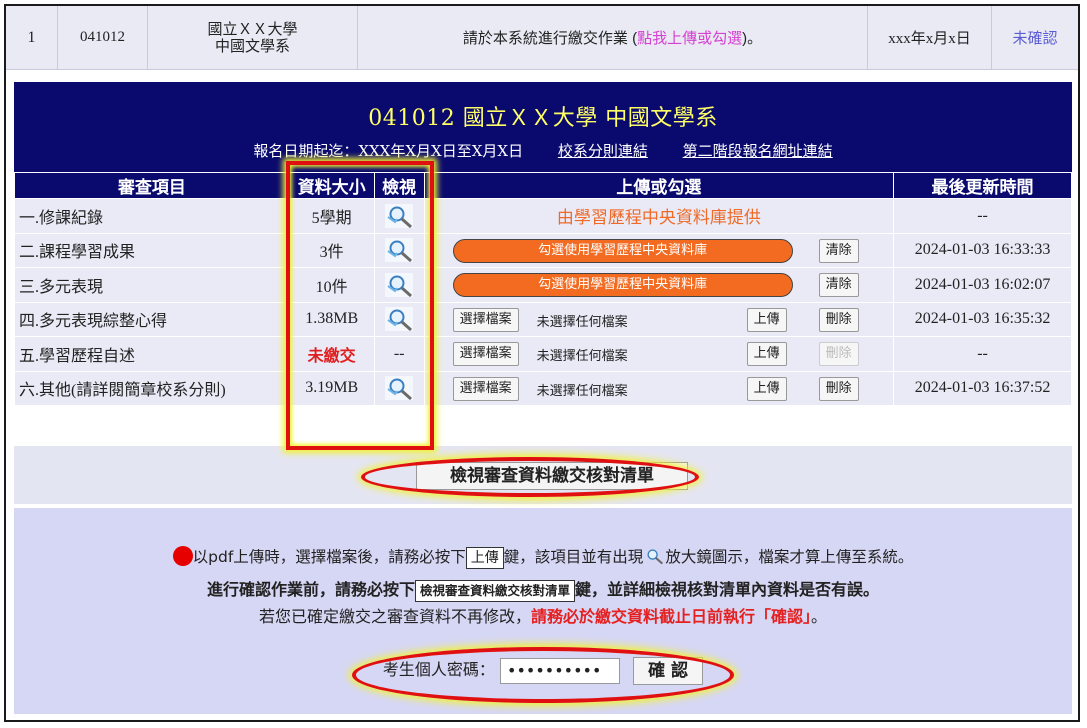 The width and height of the screenshot is (1087, 728). What do you see at coordinates (543, 118) in the screenshot?
I see `page-title: 041012 國立ＸＸ大學 中國文學系` at bounding box center [543, 118].